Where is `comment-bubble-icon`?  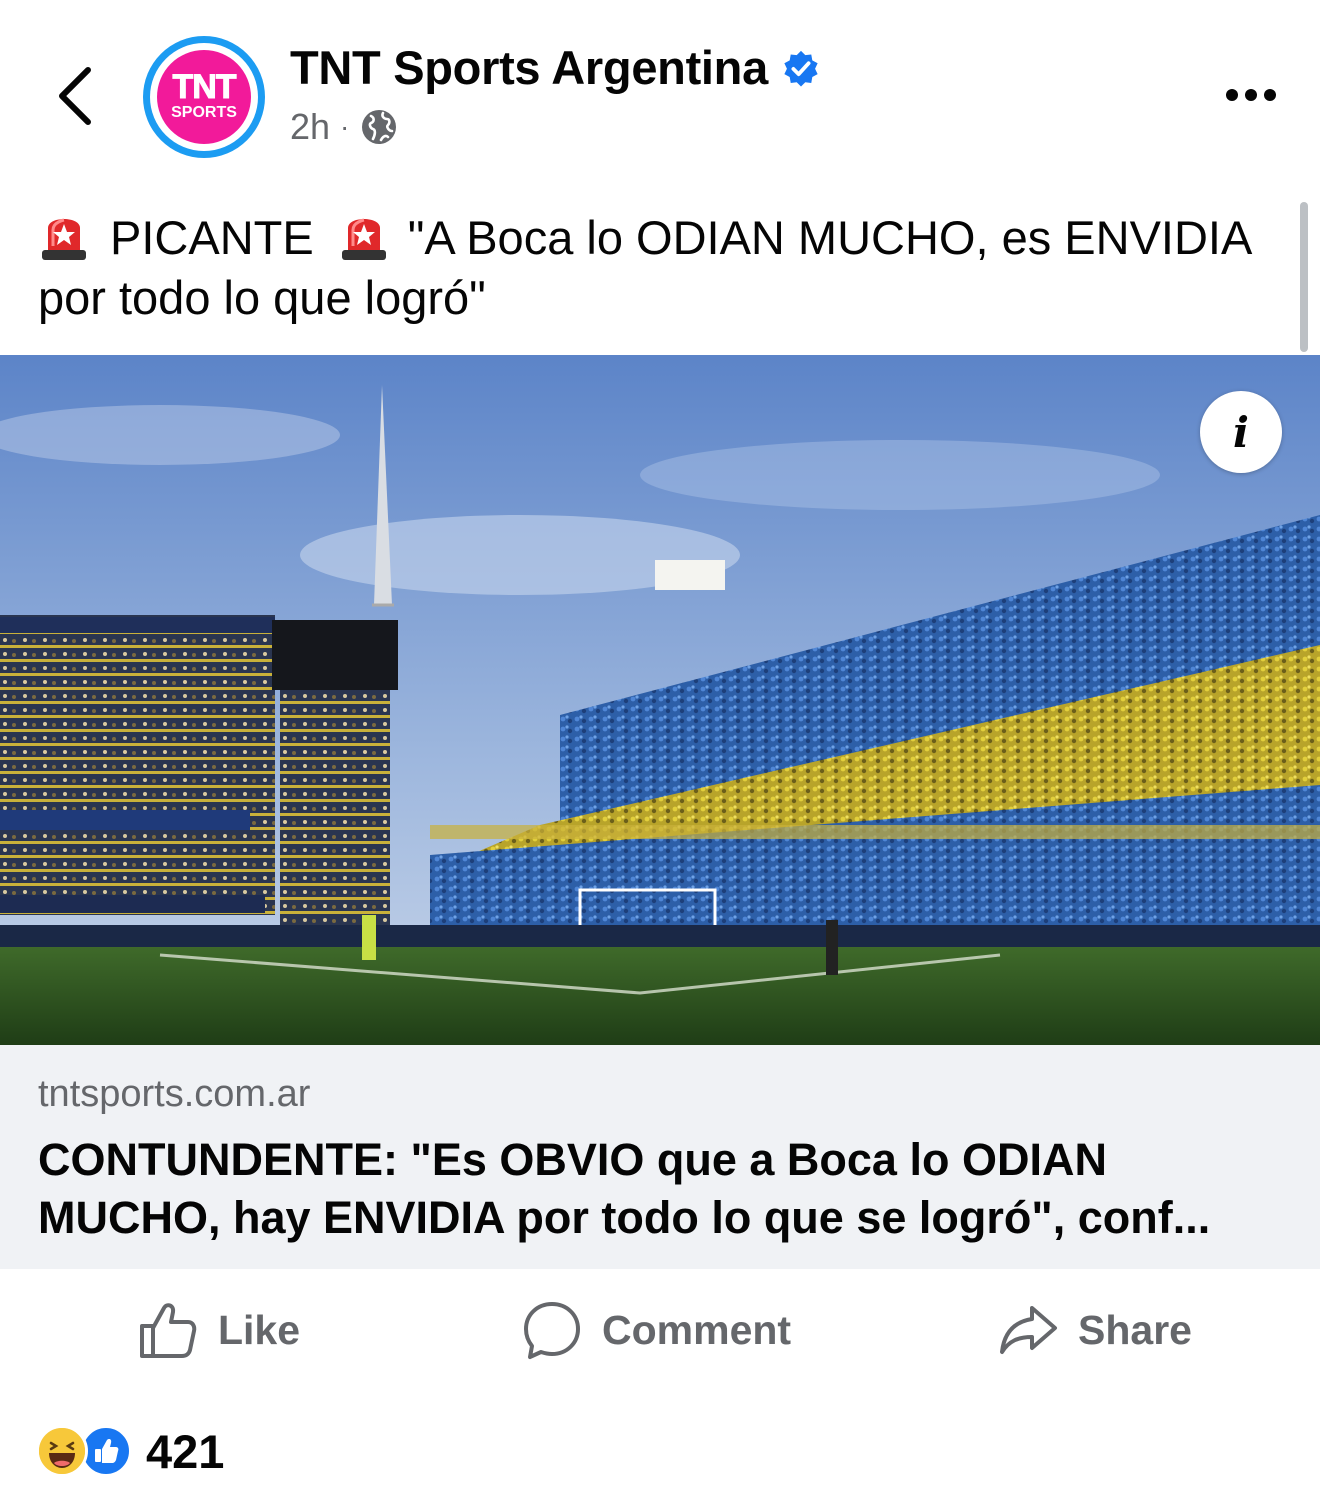
comment-bubble-icon is located at coordinates (552, 1330).